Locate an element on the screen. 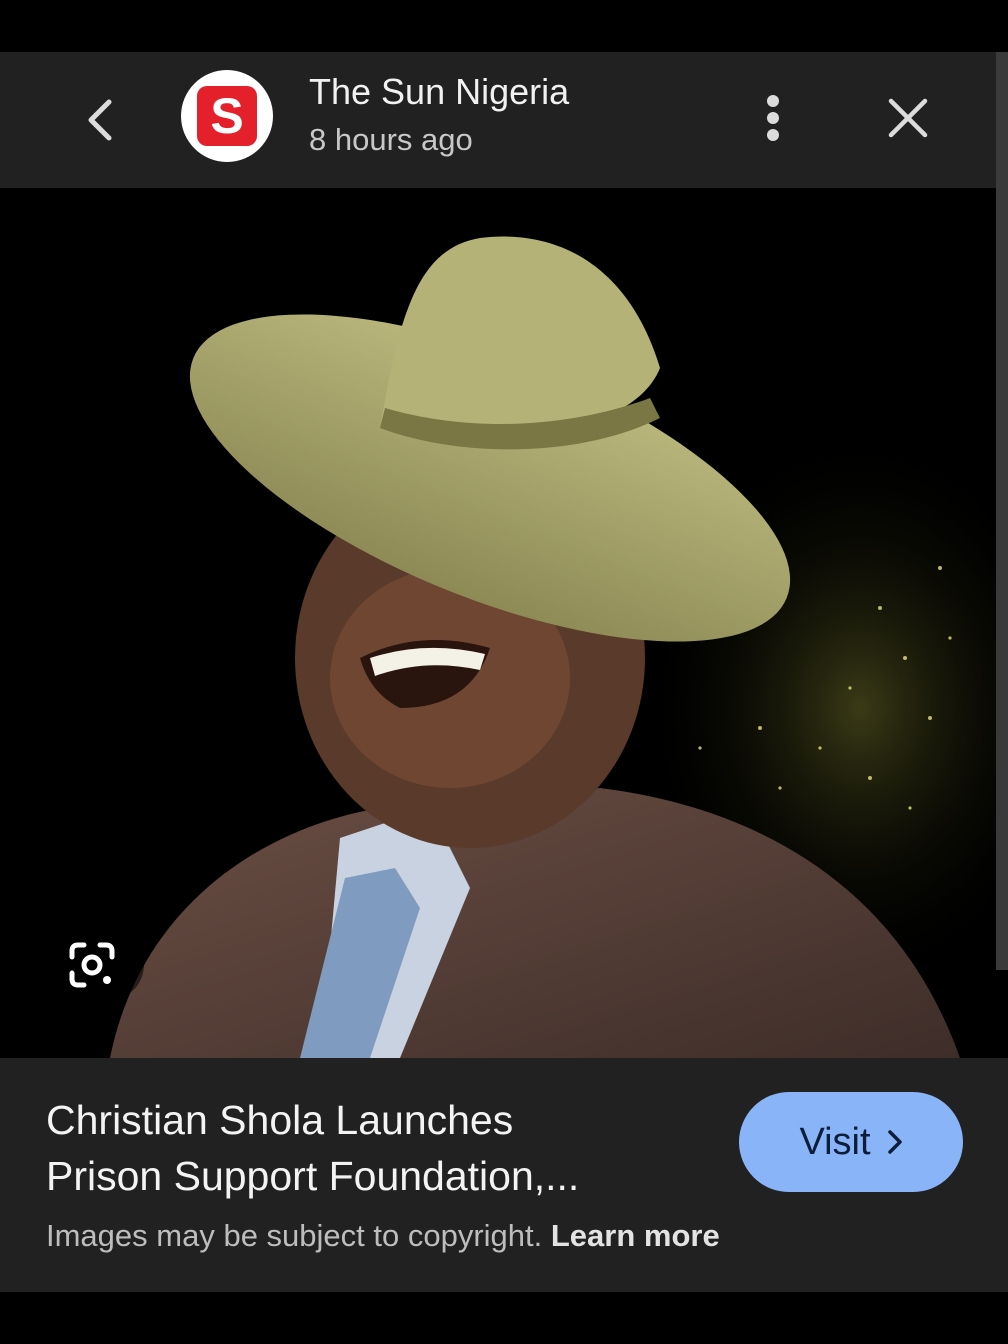 The width and height of the screenshot is (1008, 1344). more-vert-icon is located at coordinates (773, 118).